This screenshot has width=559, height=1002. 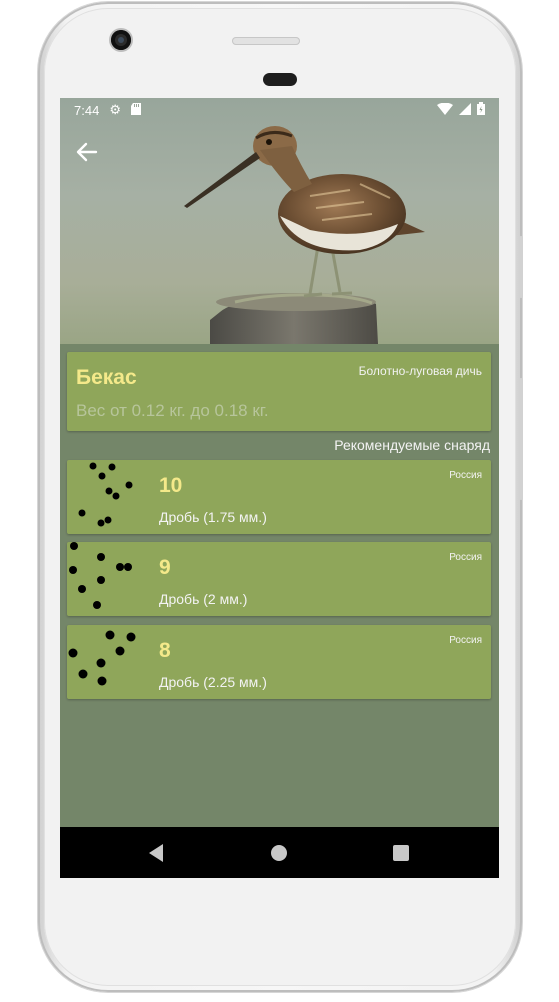 I want to click on back-triangle-icon, so click(x=156, y=853).